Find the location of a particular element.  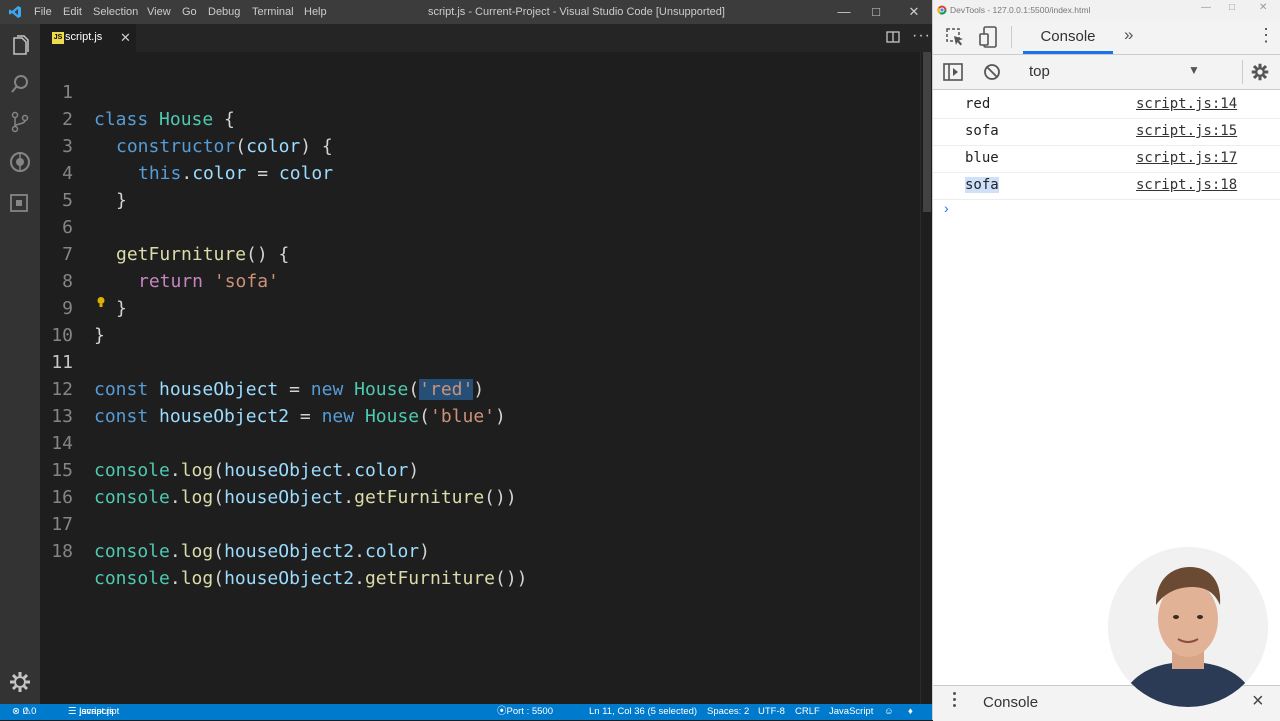

code-line: 4 } is located at coordinates (83, 172).